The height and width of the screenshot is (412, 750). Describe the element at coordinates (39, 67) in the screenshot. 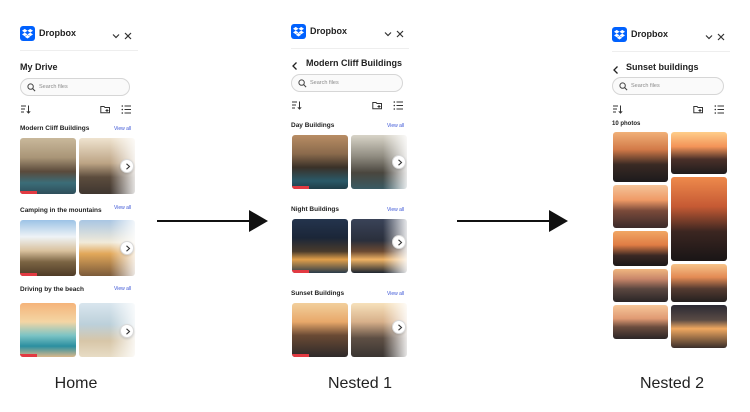

I see `page-title: My Drive` at that location.